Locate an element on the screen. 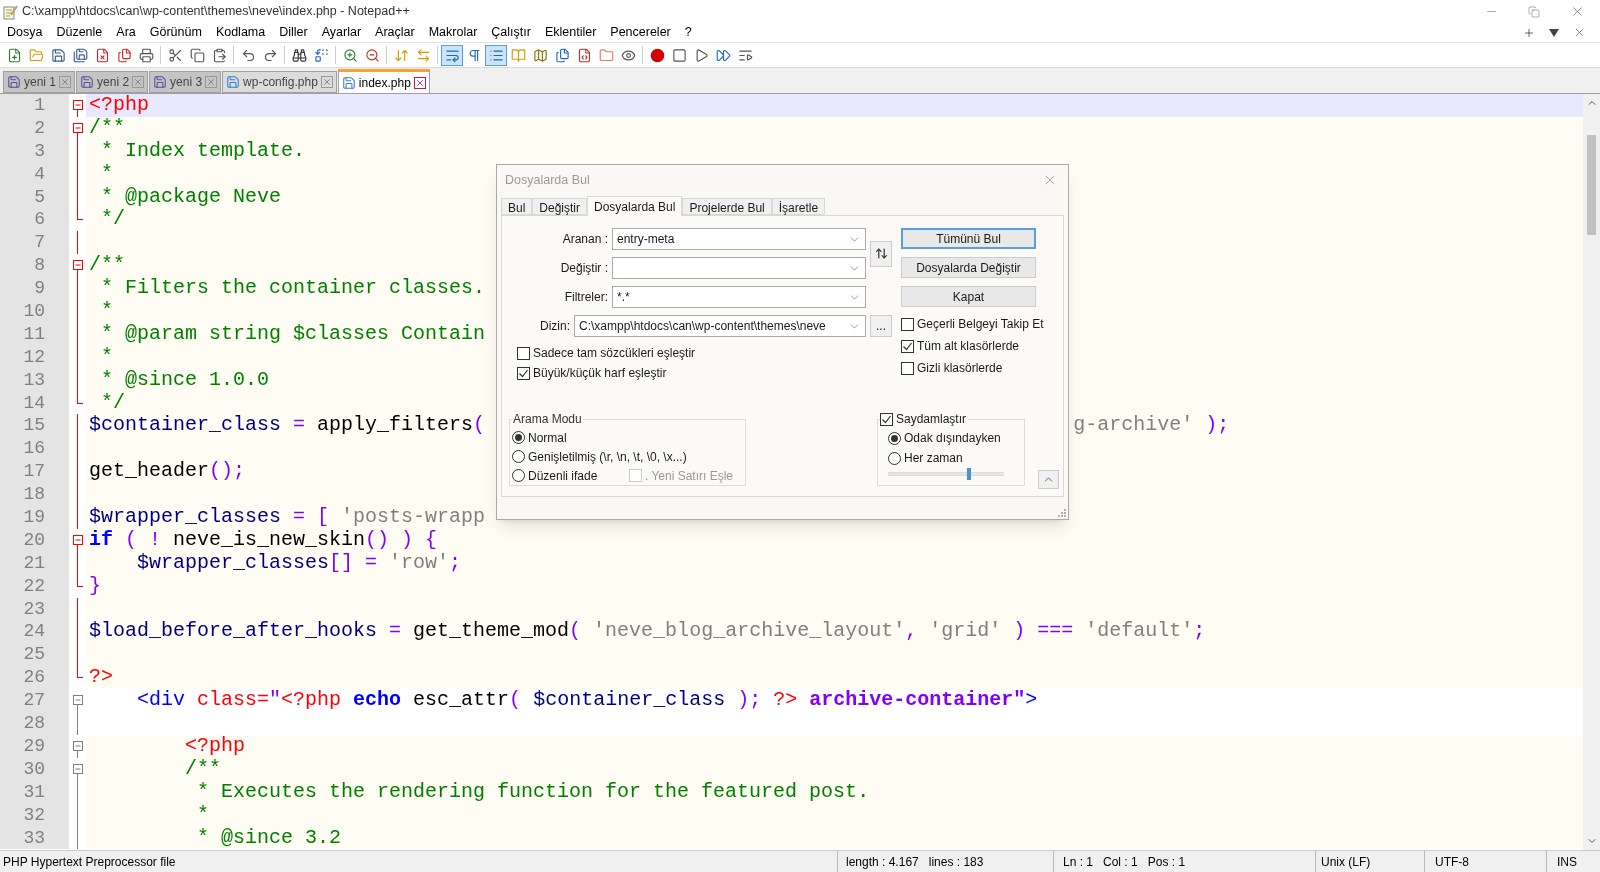 This screenshot has width=1600, height=872. line-number: 3 is located at coordinates (34, 151).